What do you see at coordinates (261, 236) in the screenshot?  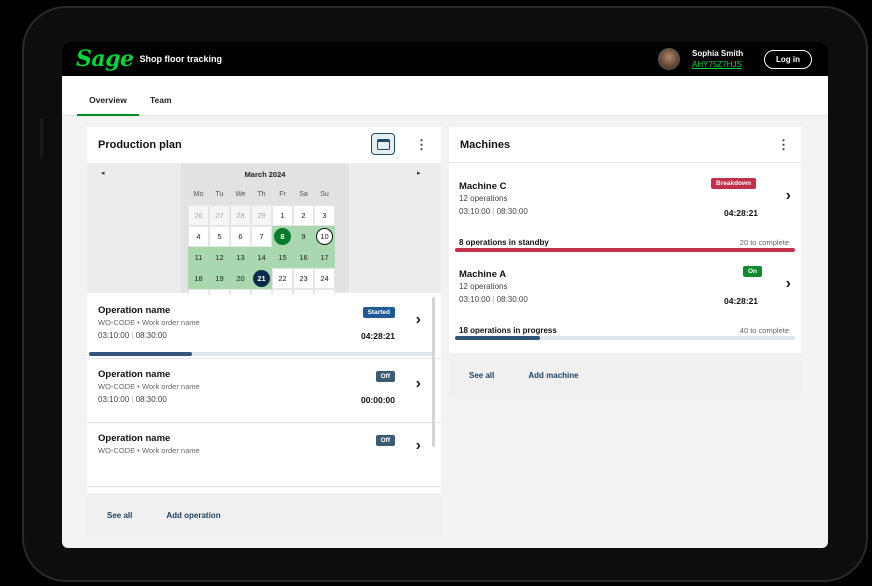 I see `calendar-day: 7` at bounding box center [261, 236].